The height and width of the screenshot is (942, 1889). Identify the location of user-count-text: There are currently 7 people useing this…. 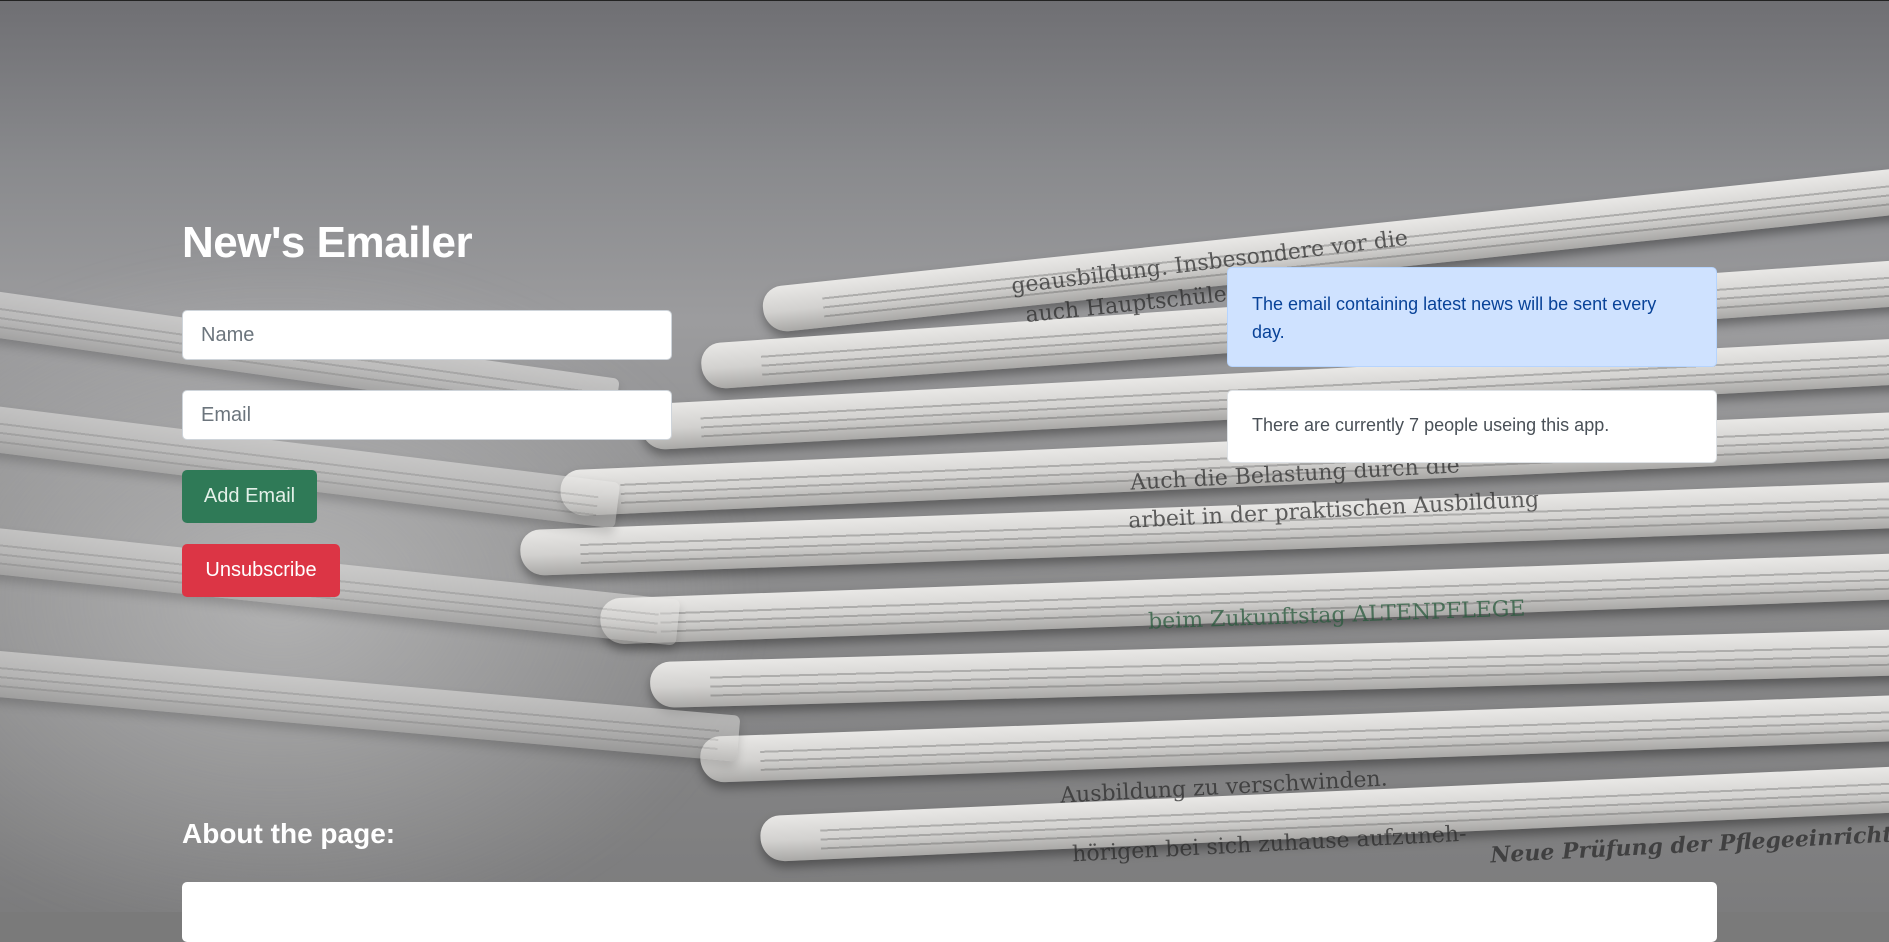
(1431, 425).